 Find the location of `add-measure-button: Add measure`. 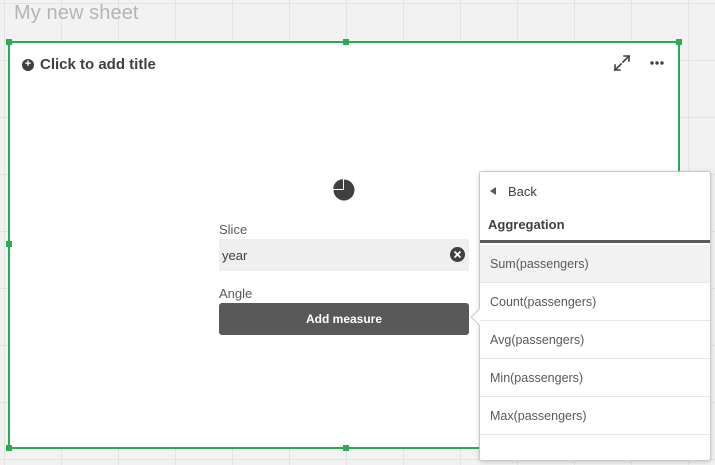

add-measure-button: Add measure is located at coordinates (344, 319).